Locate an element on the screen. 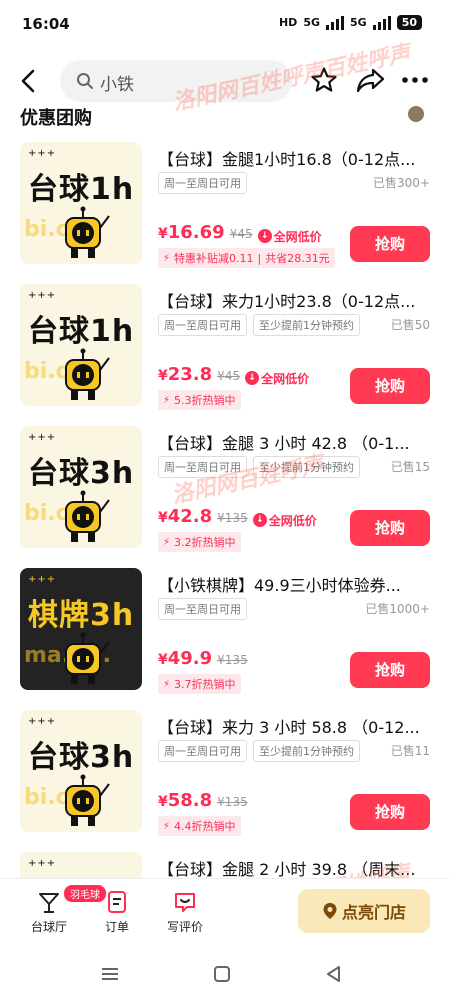 This screenshot has width=450, height=1000. status-time: 16:04 is located at coordinates (46, 24).